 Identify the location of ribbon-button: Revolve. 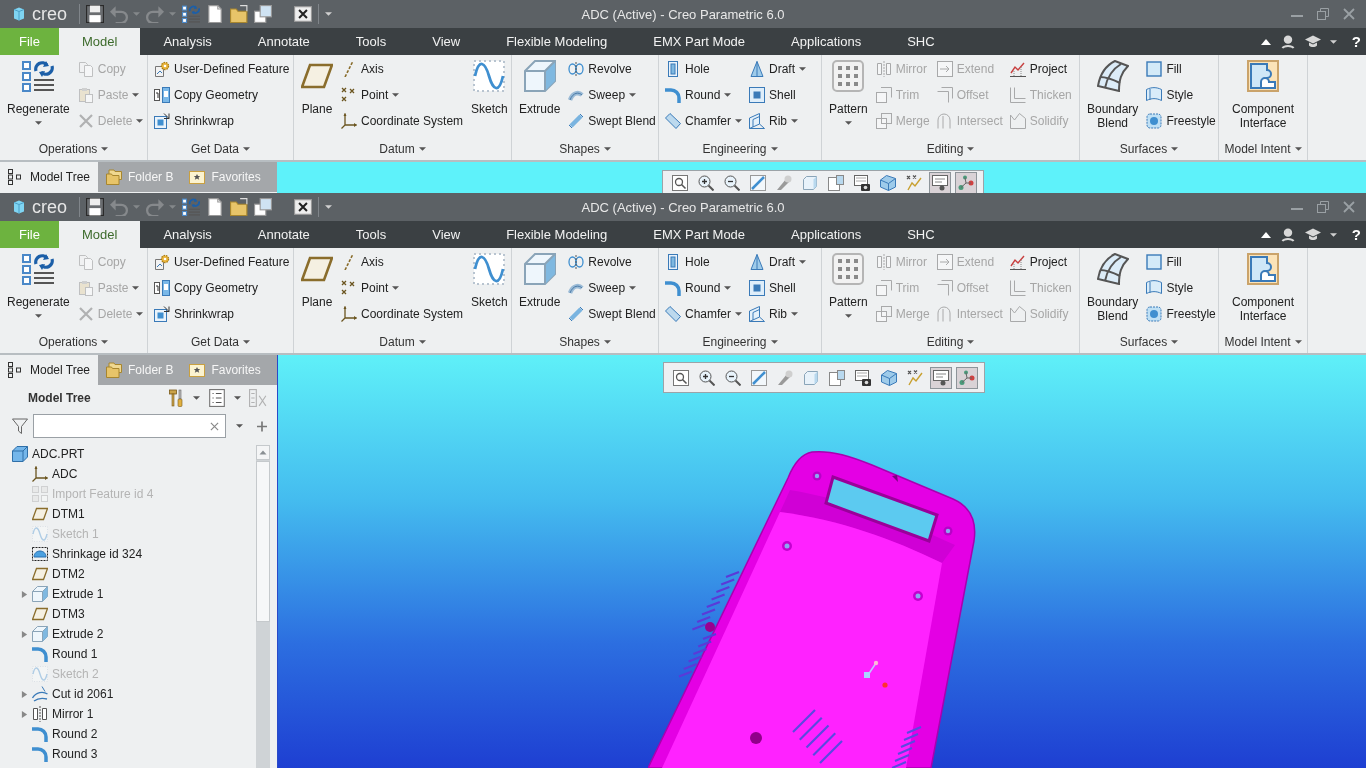
(612, 69).